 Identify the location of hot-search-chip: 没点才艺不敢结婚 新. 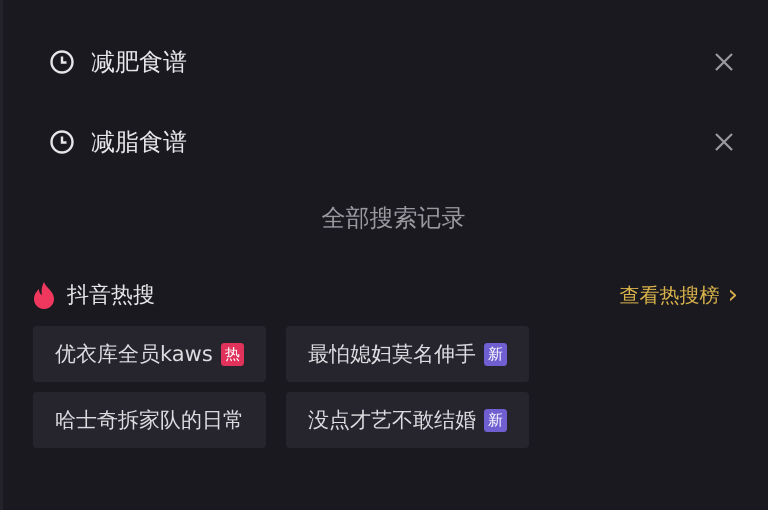
(407, 420).